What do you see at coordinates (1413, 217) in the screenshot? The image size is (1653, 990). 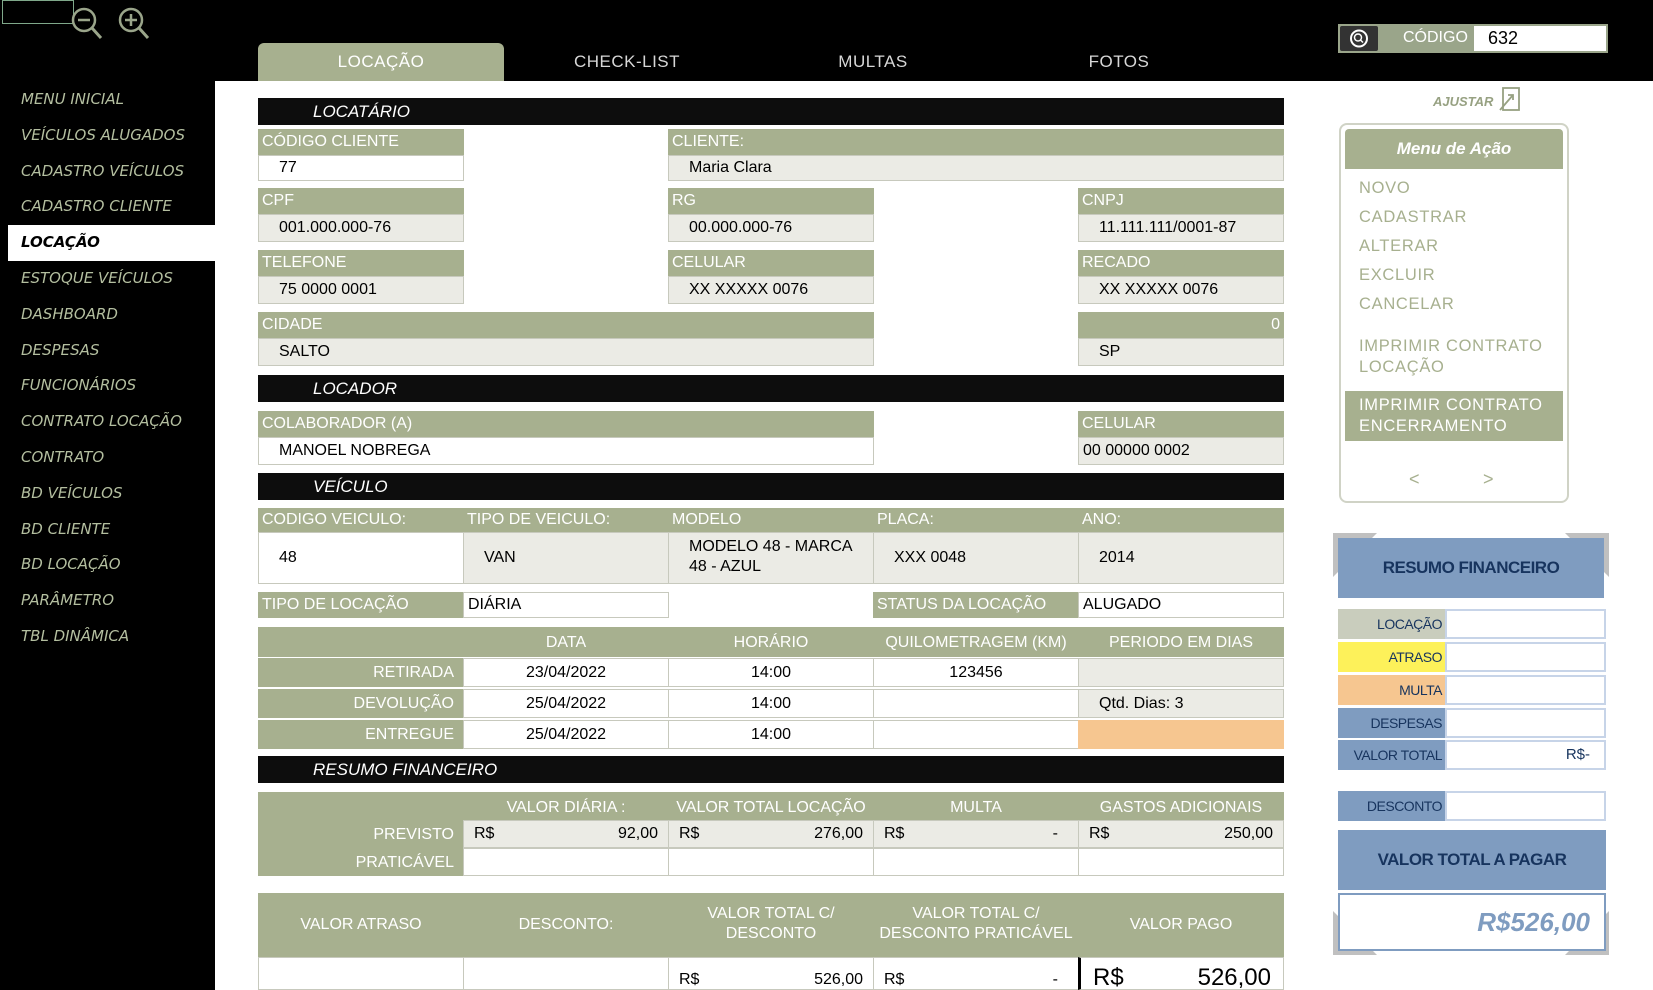 I see `cadastrar-button: CADASTRAR` at bounding box center [1413, 217].